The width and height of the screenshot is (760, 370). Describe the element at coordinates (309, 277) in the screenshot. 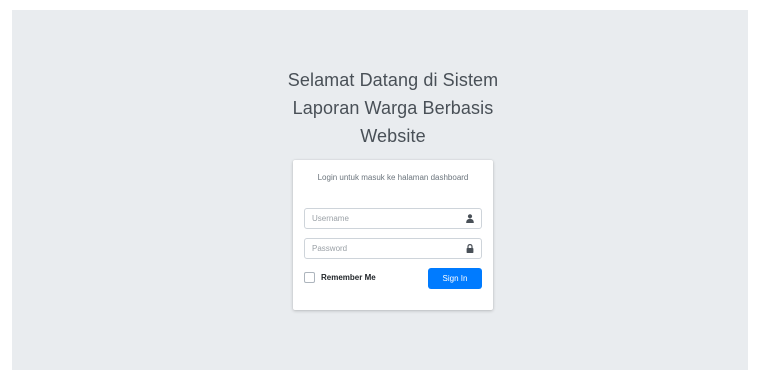

I see `remember-me-checkbox` at that location.